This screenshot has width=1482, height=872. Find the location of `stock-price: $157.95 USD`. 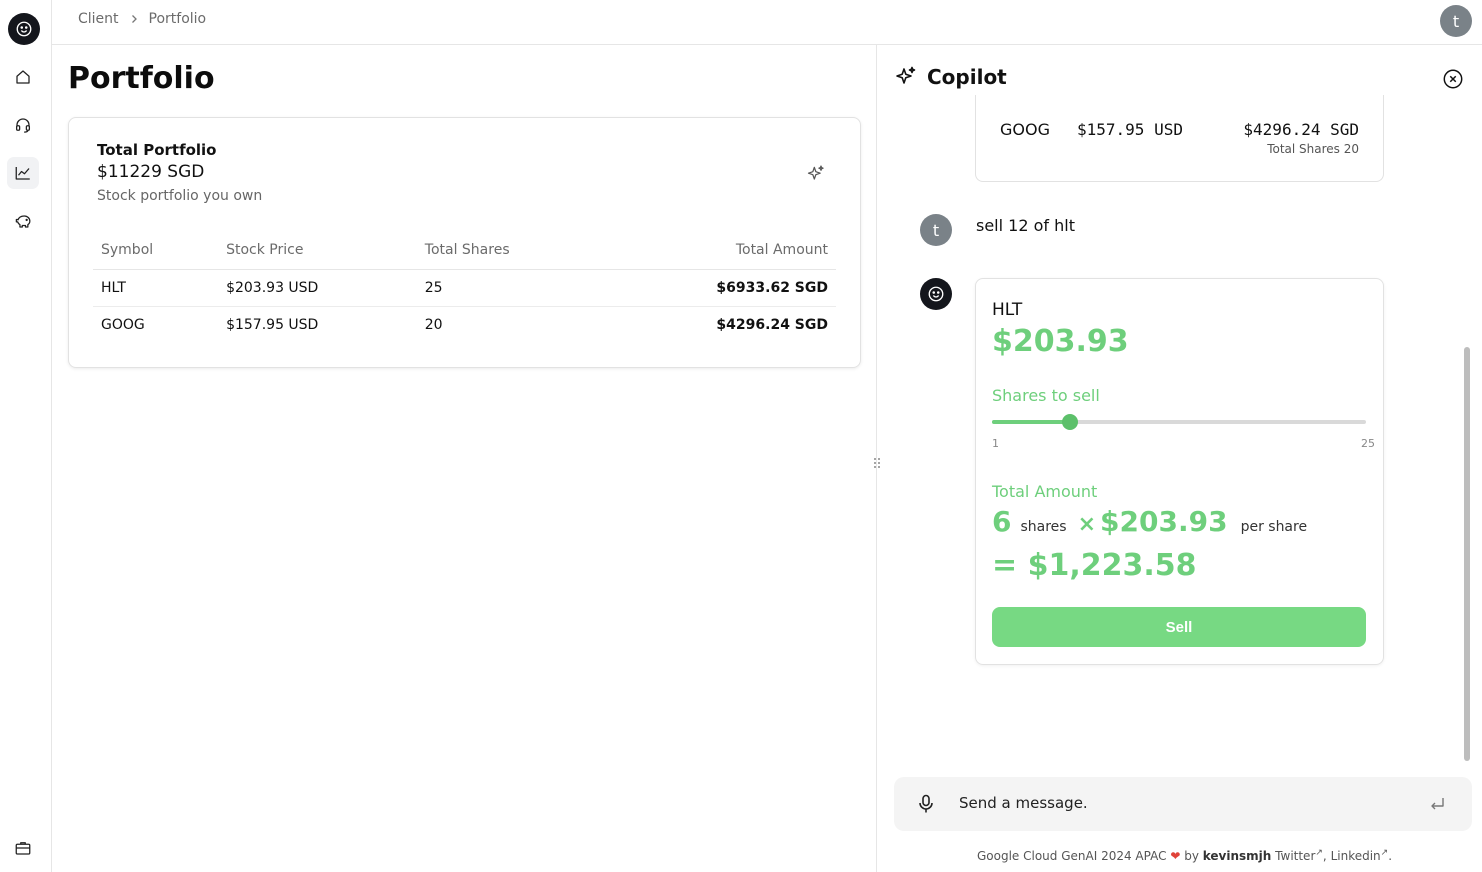

stock-price: $157.95 USD is located at coordinates (1130, 129).